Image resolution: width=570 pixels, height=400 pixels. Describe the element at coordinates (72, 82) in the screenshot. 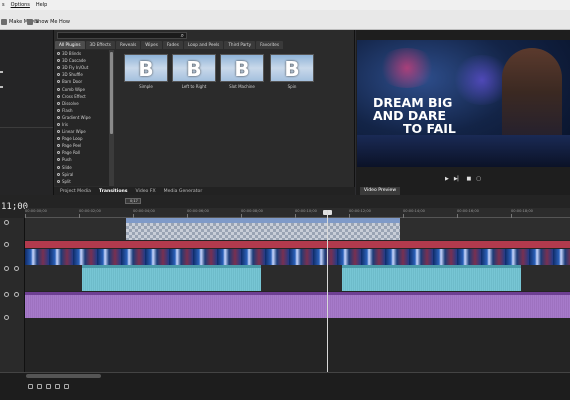

I see `list-item-label: Barn Door` at that location.